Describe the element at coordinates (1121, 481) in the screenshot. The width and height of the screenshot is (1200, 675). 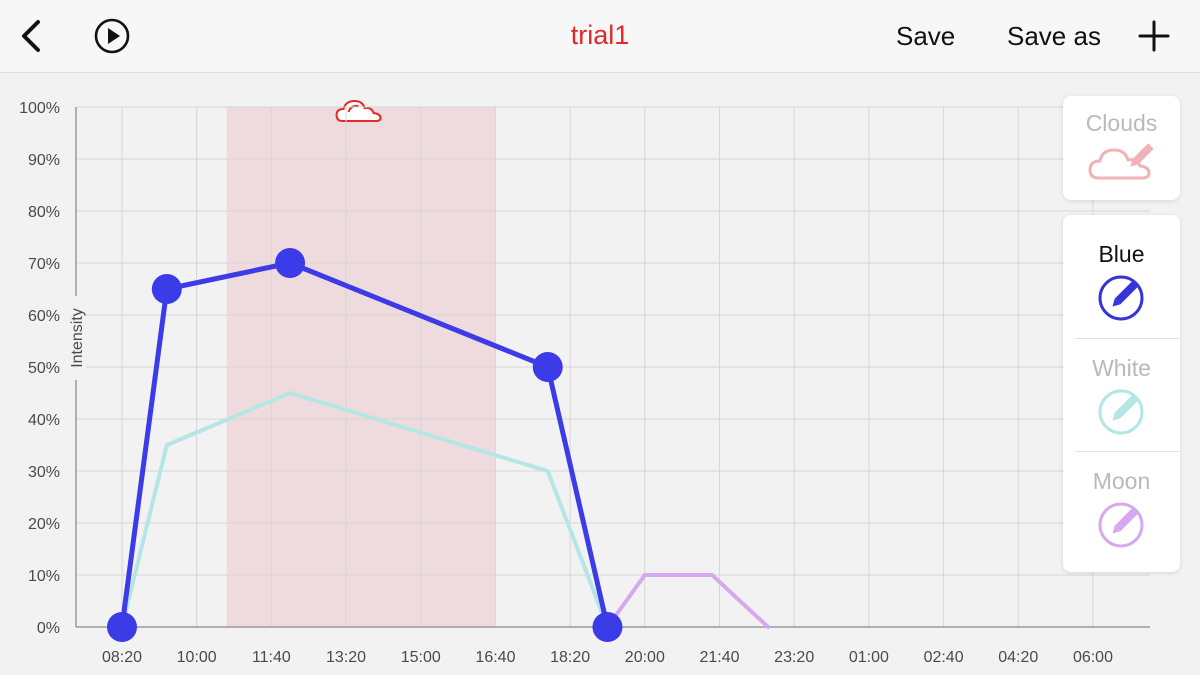
I see `channel-moon-label: Moon` at that location.